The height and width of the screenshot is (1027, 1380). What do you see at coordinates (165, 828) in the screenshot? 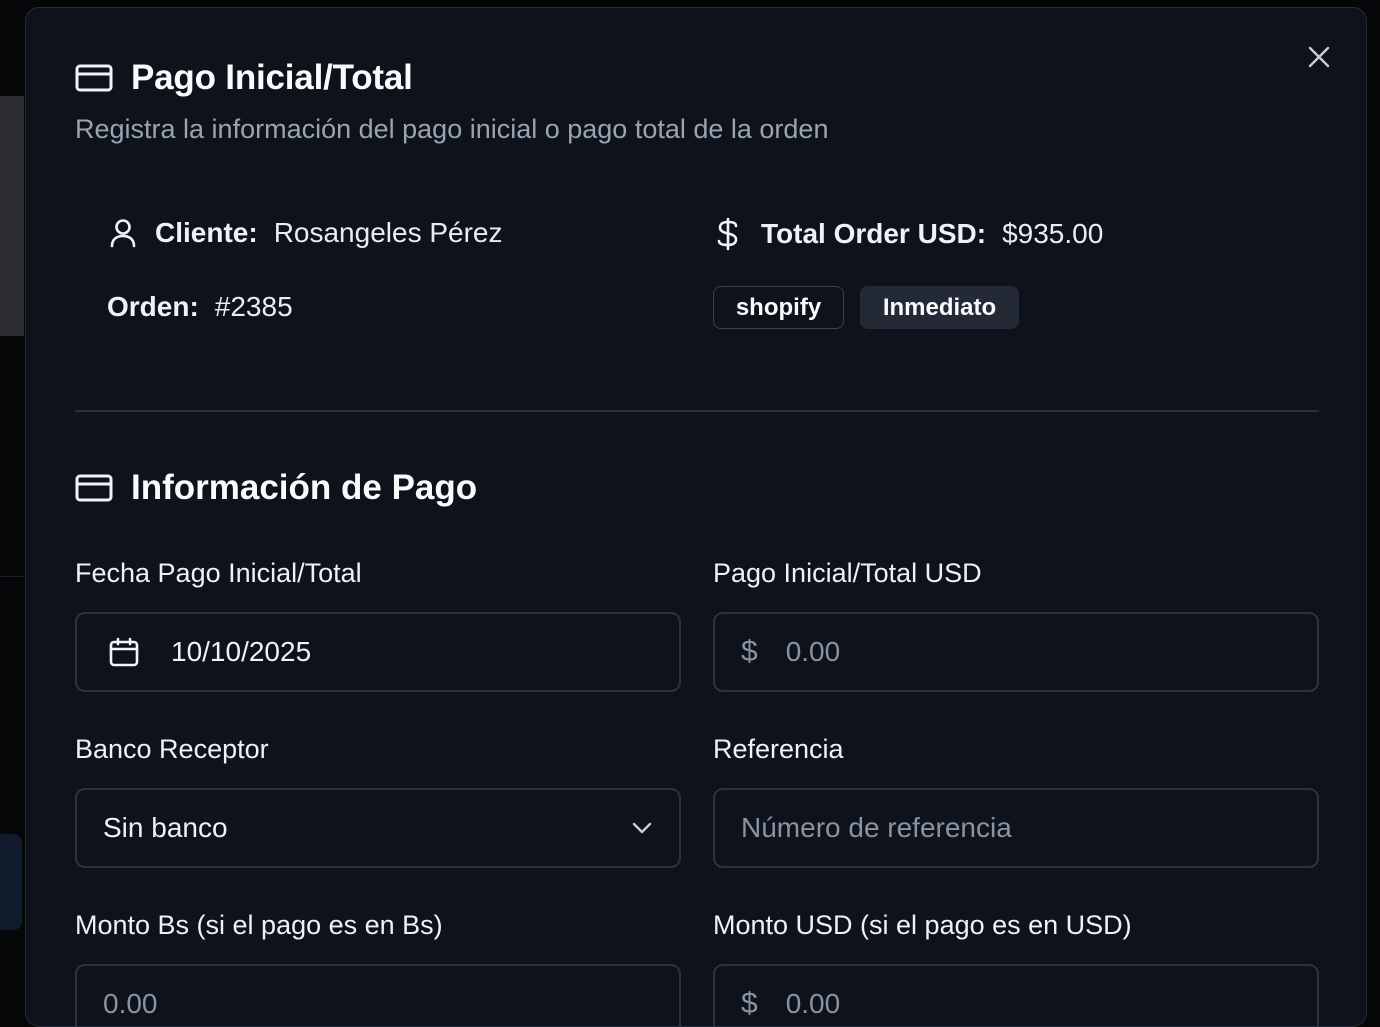
I see `banco-value: Sin banco` at bounding box center [165, 828].